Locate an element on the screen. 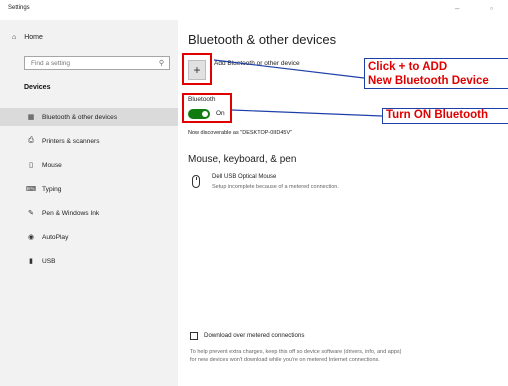 This screenshot has width=508, height=386. sidebar-item-pen: ✎ Pen & Windows Ink is located at coordinates (89, 213).